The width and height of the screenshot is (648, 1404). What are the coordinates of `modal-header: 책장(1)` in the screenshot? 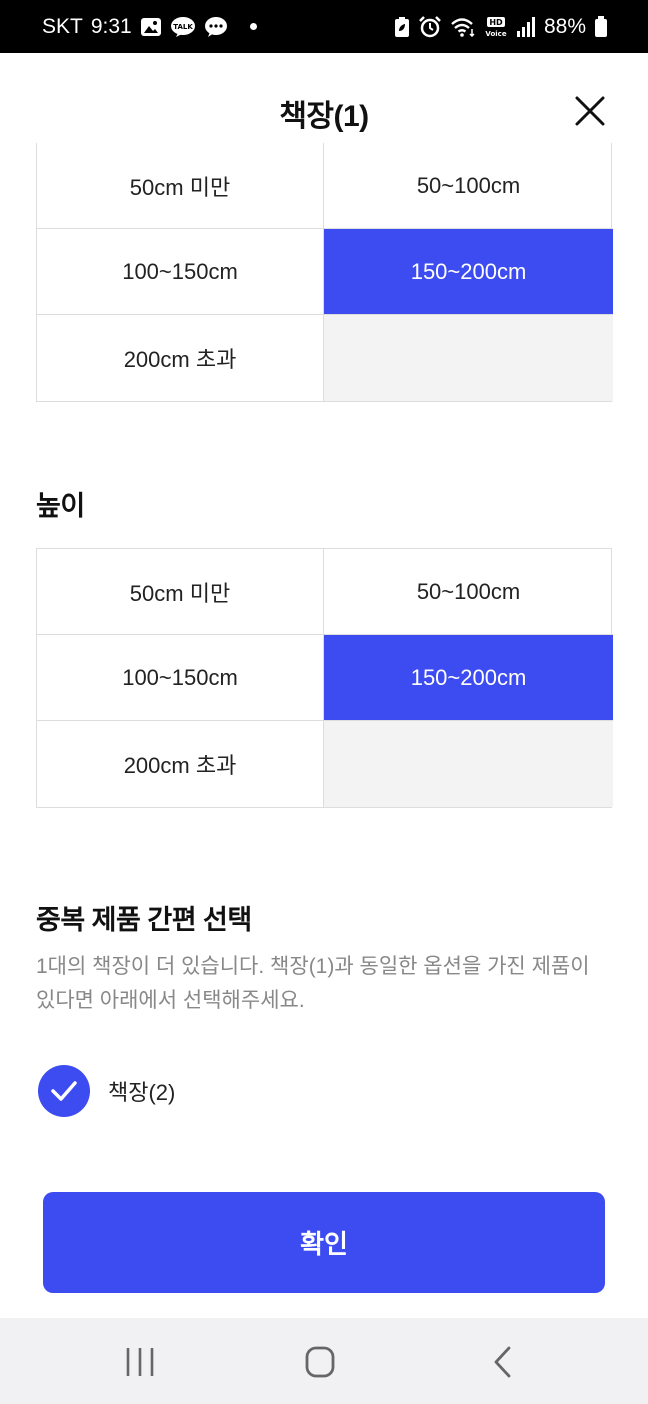 It's located at (324, 98).